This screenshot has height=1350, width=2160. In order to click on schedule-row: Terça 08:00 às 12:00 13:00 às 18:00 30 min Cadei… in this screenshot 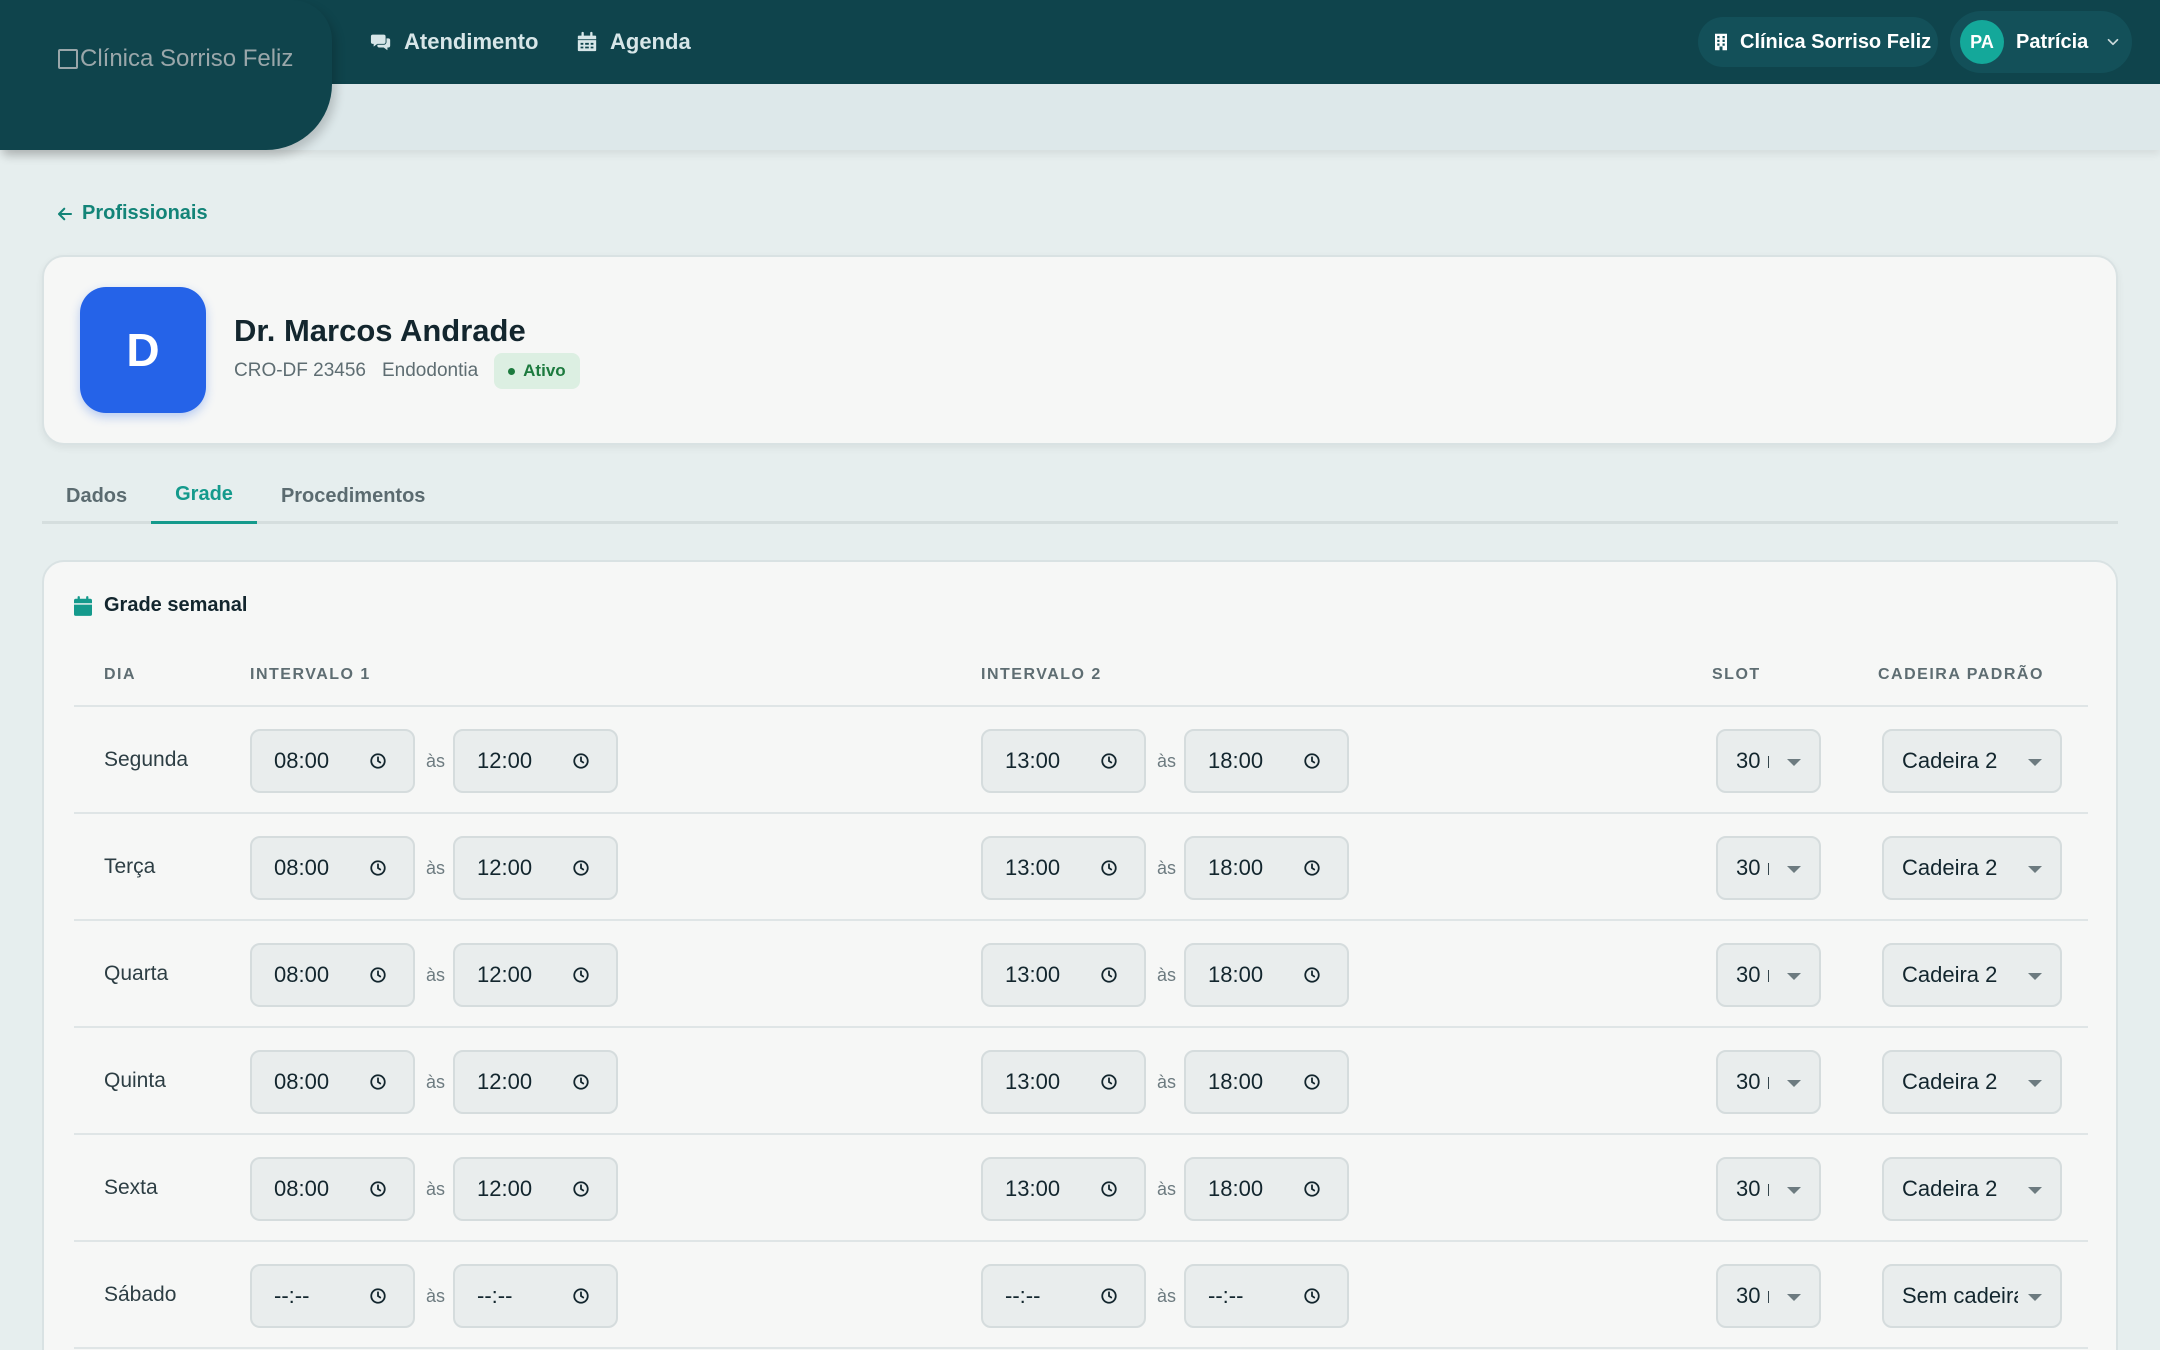, I will do `click(1081, 867)`.